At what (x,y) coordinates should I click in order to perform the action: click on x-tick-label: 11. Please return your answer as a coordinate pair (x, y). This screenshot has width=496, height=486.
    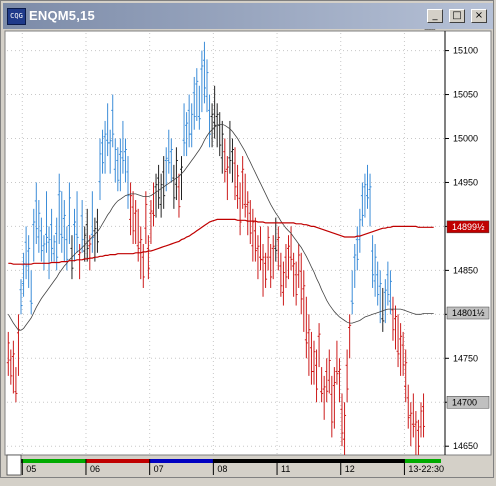
    Looking at the image, I should click on (285, 469).